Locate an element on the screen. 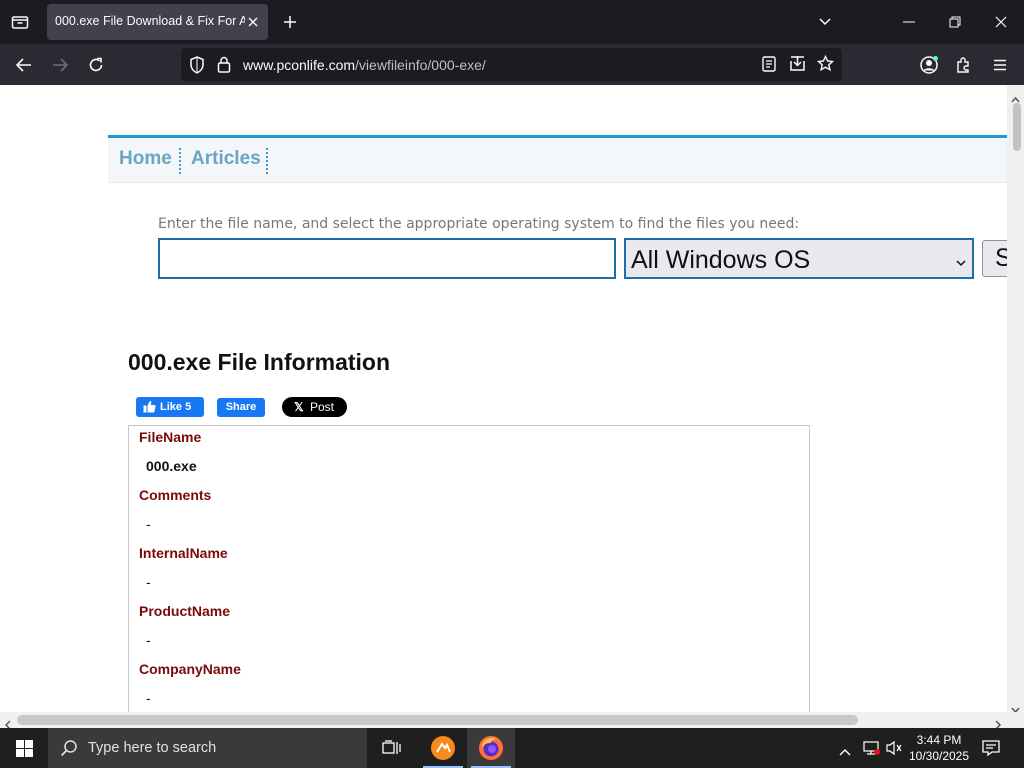 Image resolution: width=1024 pixels, height=768 pixels. browser-tab-active: 000.exe File Download & Fix For All is located at coordinates (157, 22).